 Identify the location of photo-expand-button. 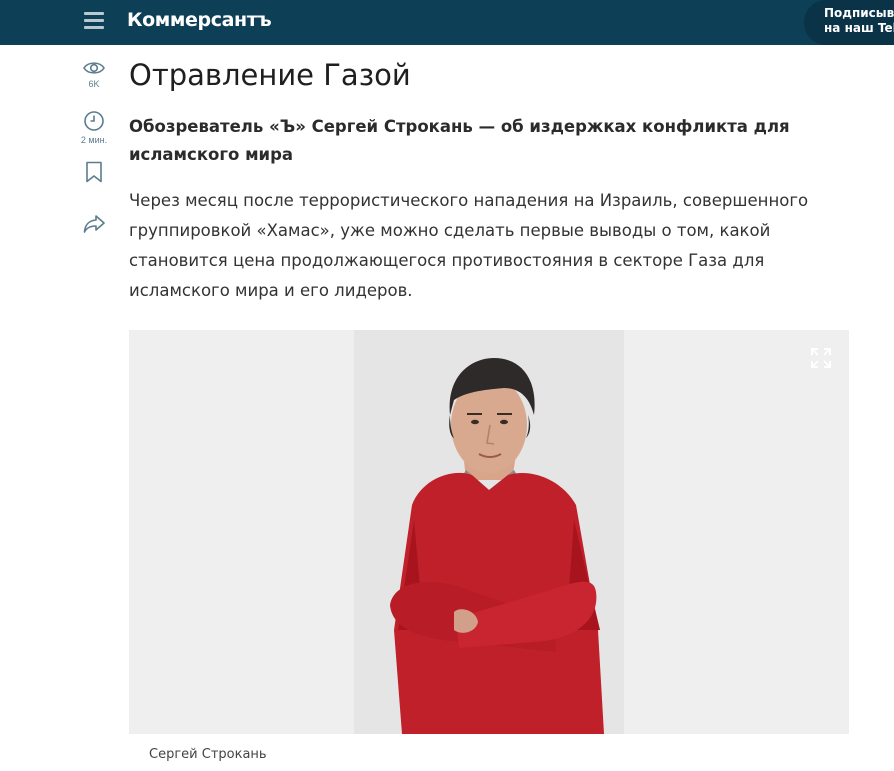
(821, 358).